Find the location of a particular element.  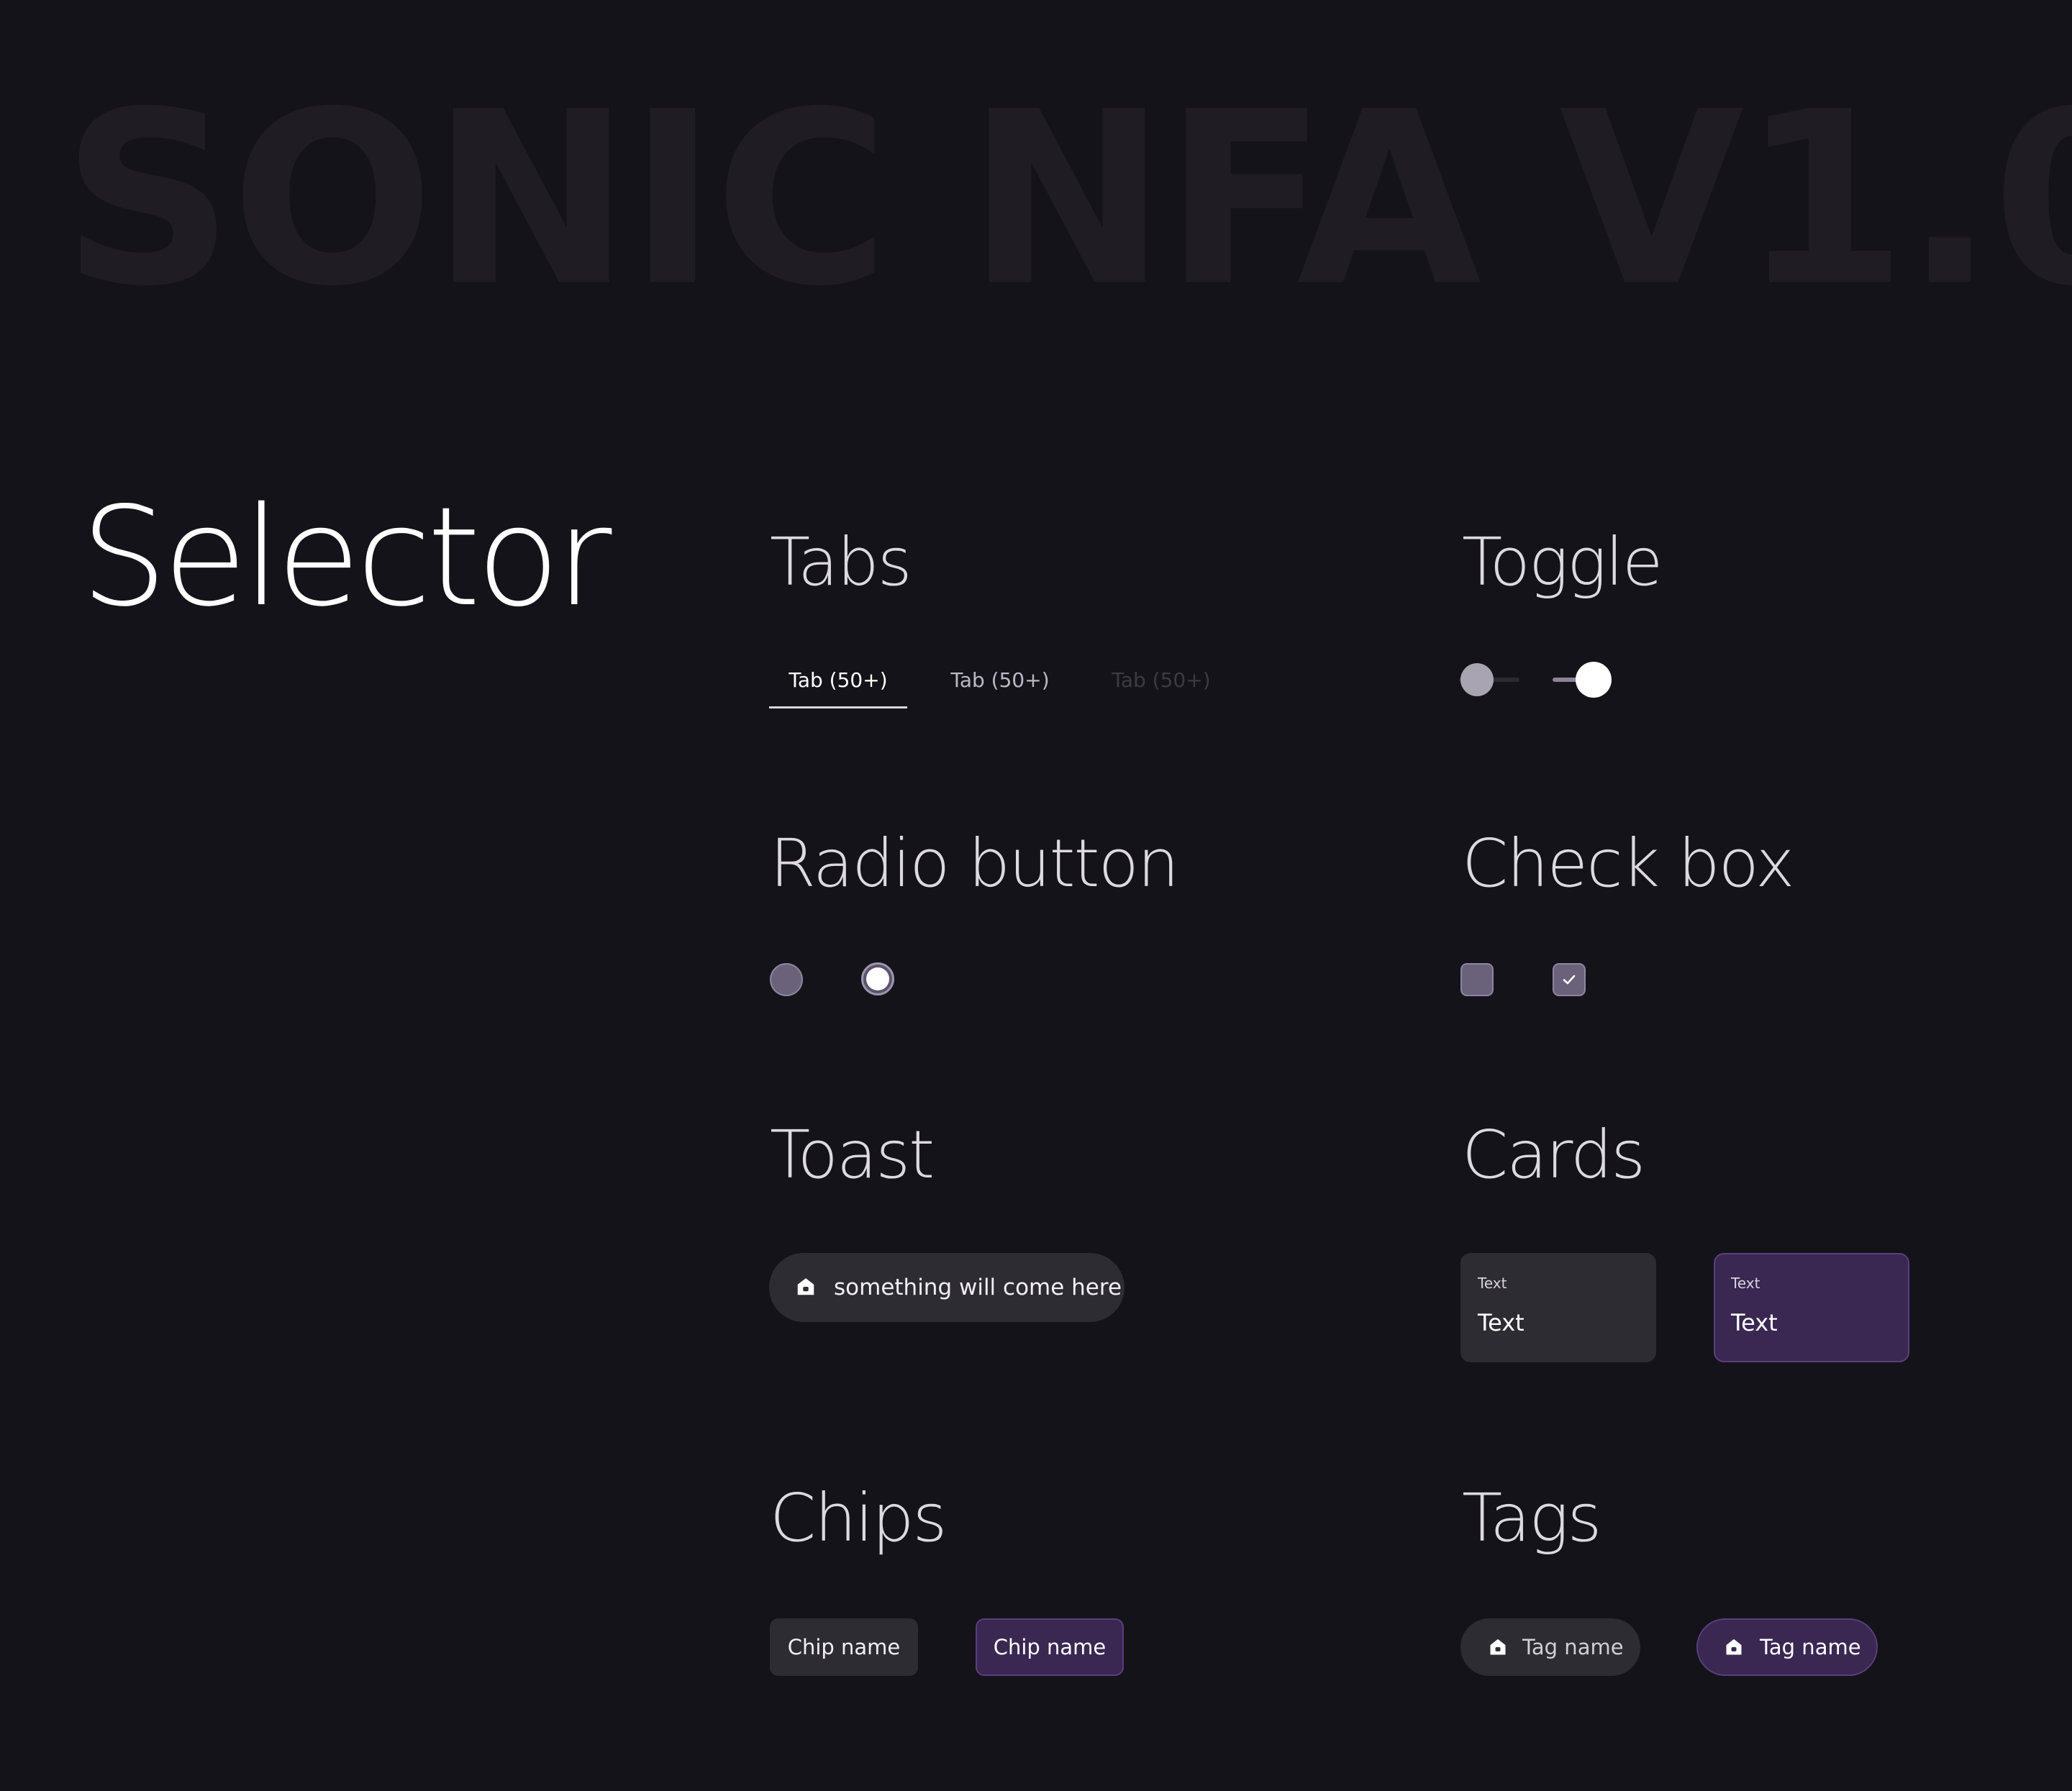

card-default: Text Text is located at coordinates (1558, 1308).